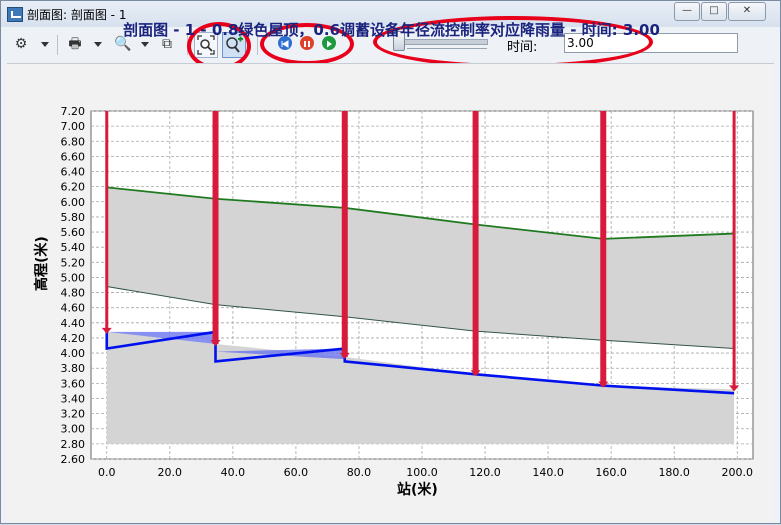 The height and width of the screenshot is (525, 781). What do you see at coordinates (145, 44) in the screenshot?
I see `preview-dropdown-arrow` at bounding box center [145, 44].